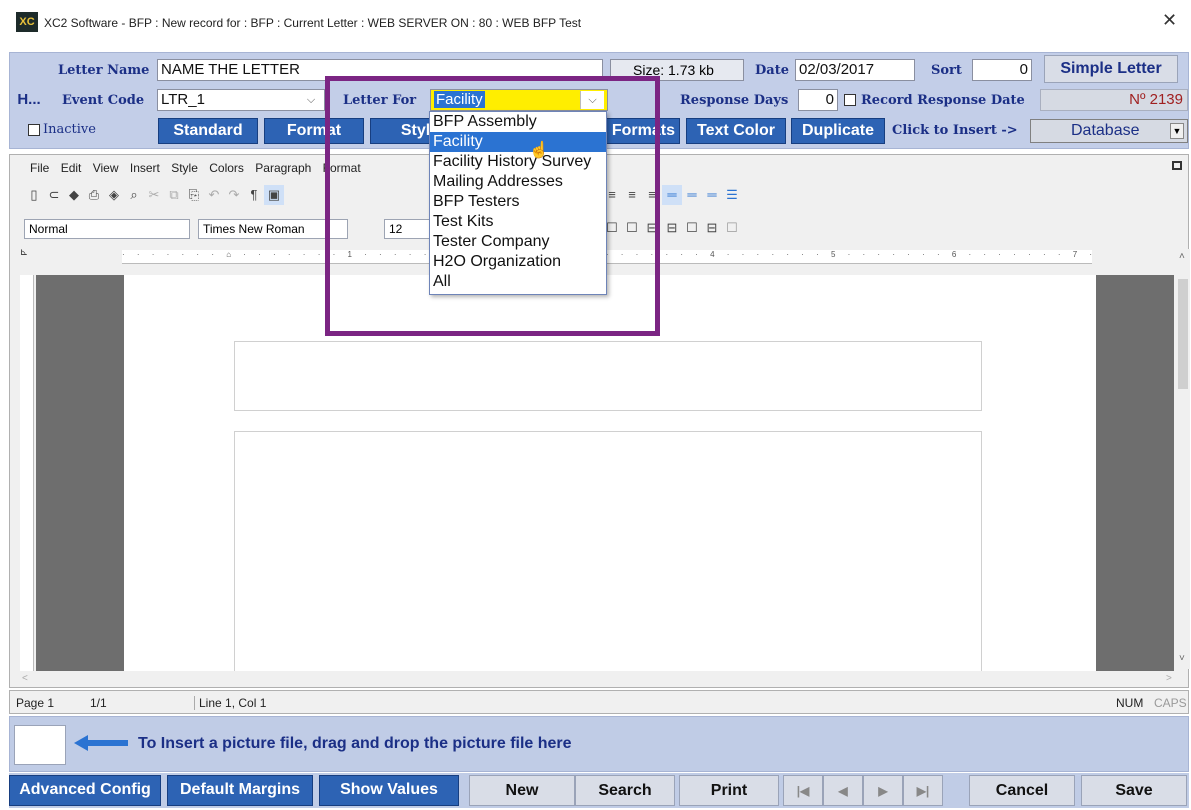  What do you see at coordinates (27, 22) in the screenshot?
I see `app-logo-icon: XC` at bounding box center [27, 22].